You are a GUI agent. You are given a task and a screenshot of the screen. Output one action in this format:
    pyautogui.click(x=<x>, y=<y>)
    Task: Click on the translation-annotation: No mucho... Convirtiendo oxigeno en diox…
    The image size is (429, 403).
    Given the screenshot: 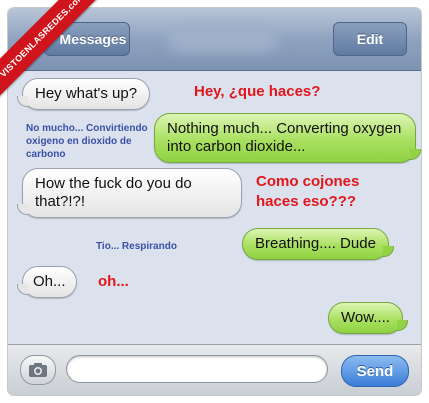 What is the action you would take?
    pyautogui.click(x=87, y=141)
    